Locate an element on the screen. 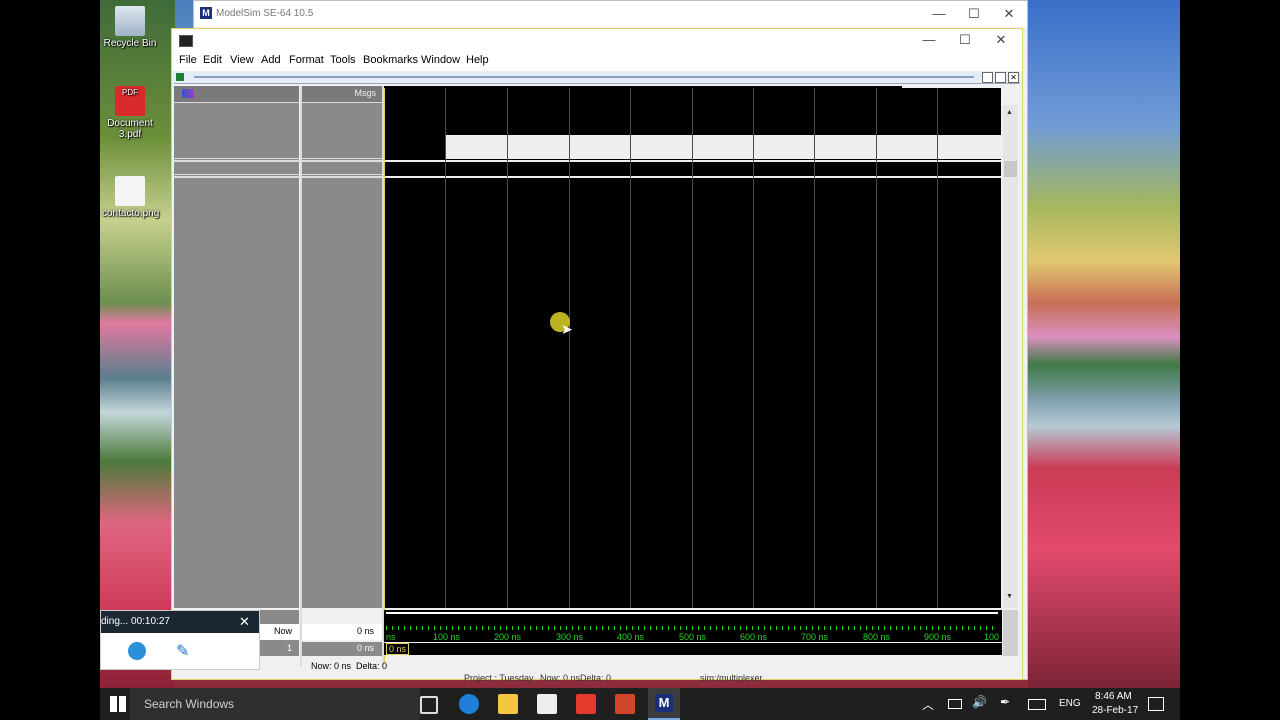 Image resolution: width=1280 pixels, height=720 pixels. signal-value-pane: Msgs is located at coordinates (342, 347).